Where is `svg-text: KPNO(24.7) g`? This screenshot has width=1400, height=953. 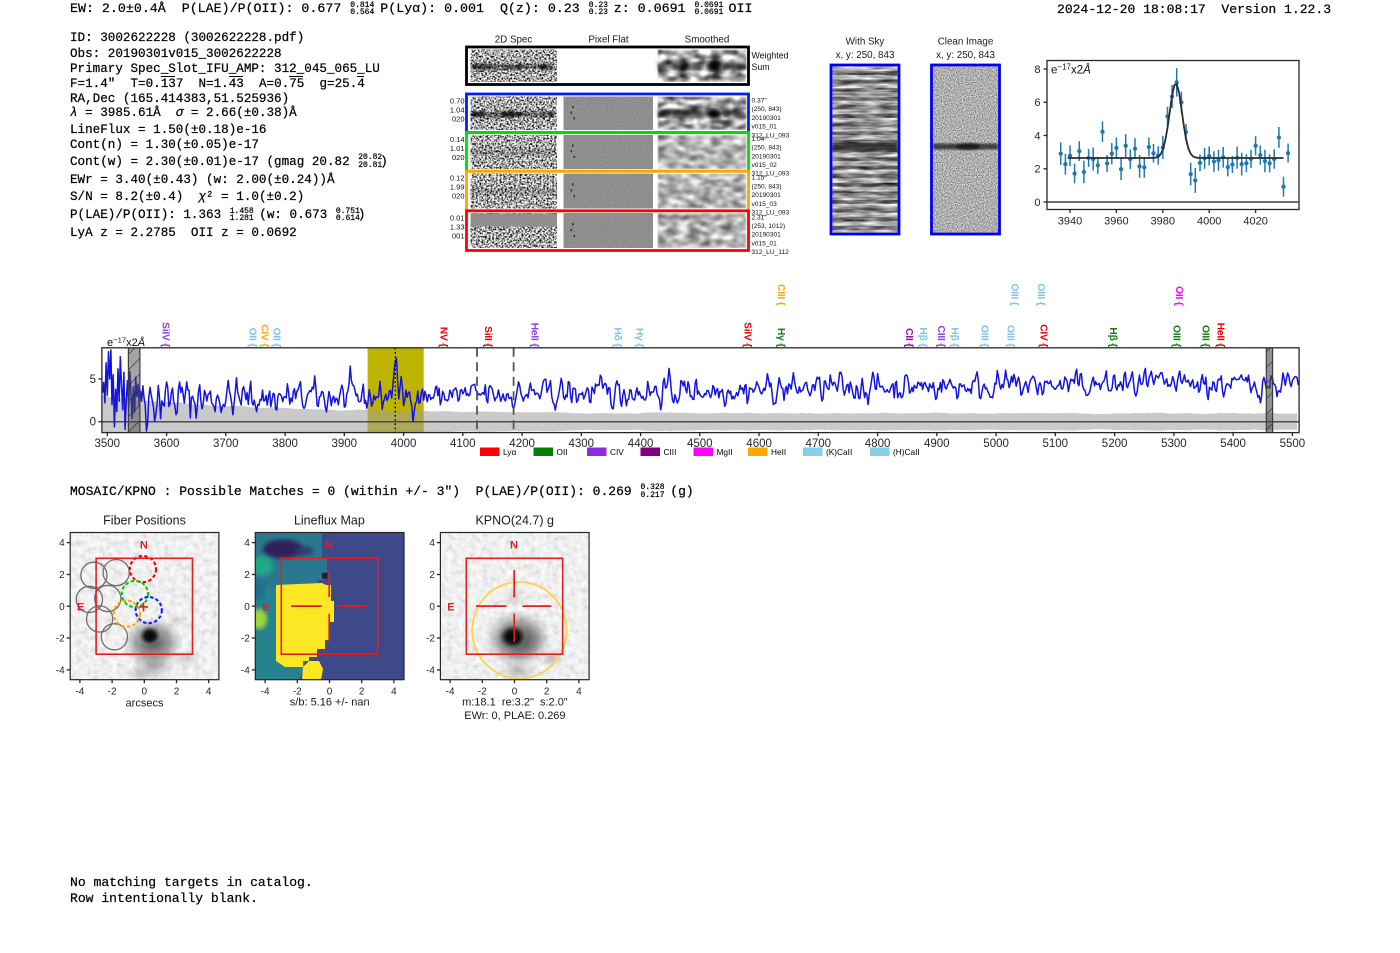
svg-text: KPNO(24.7) g is located at coordinates (514, 521).